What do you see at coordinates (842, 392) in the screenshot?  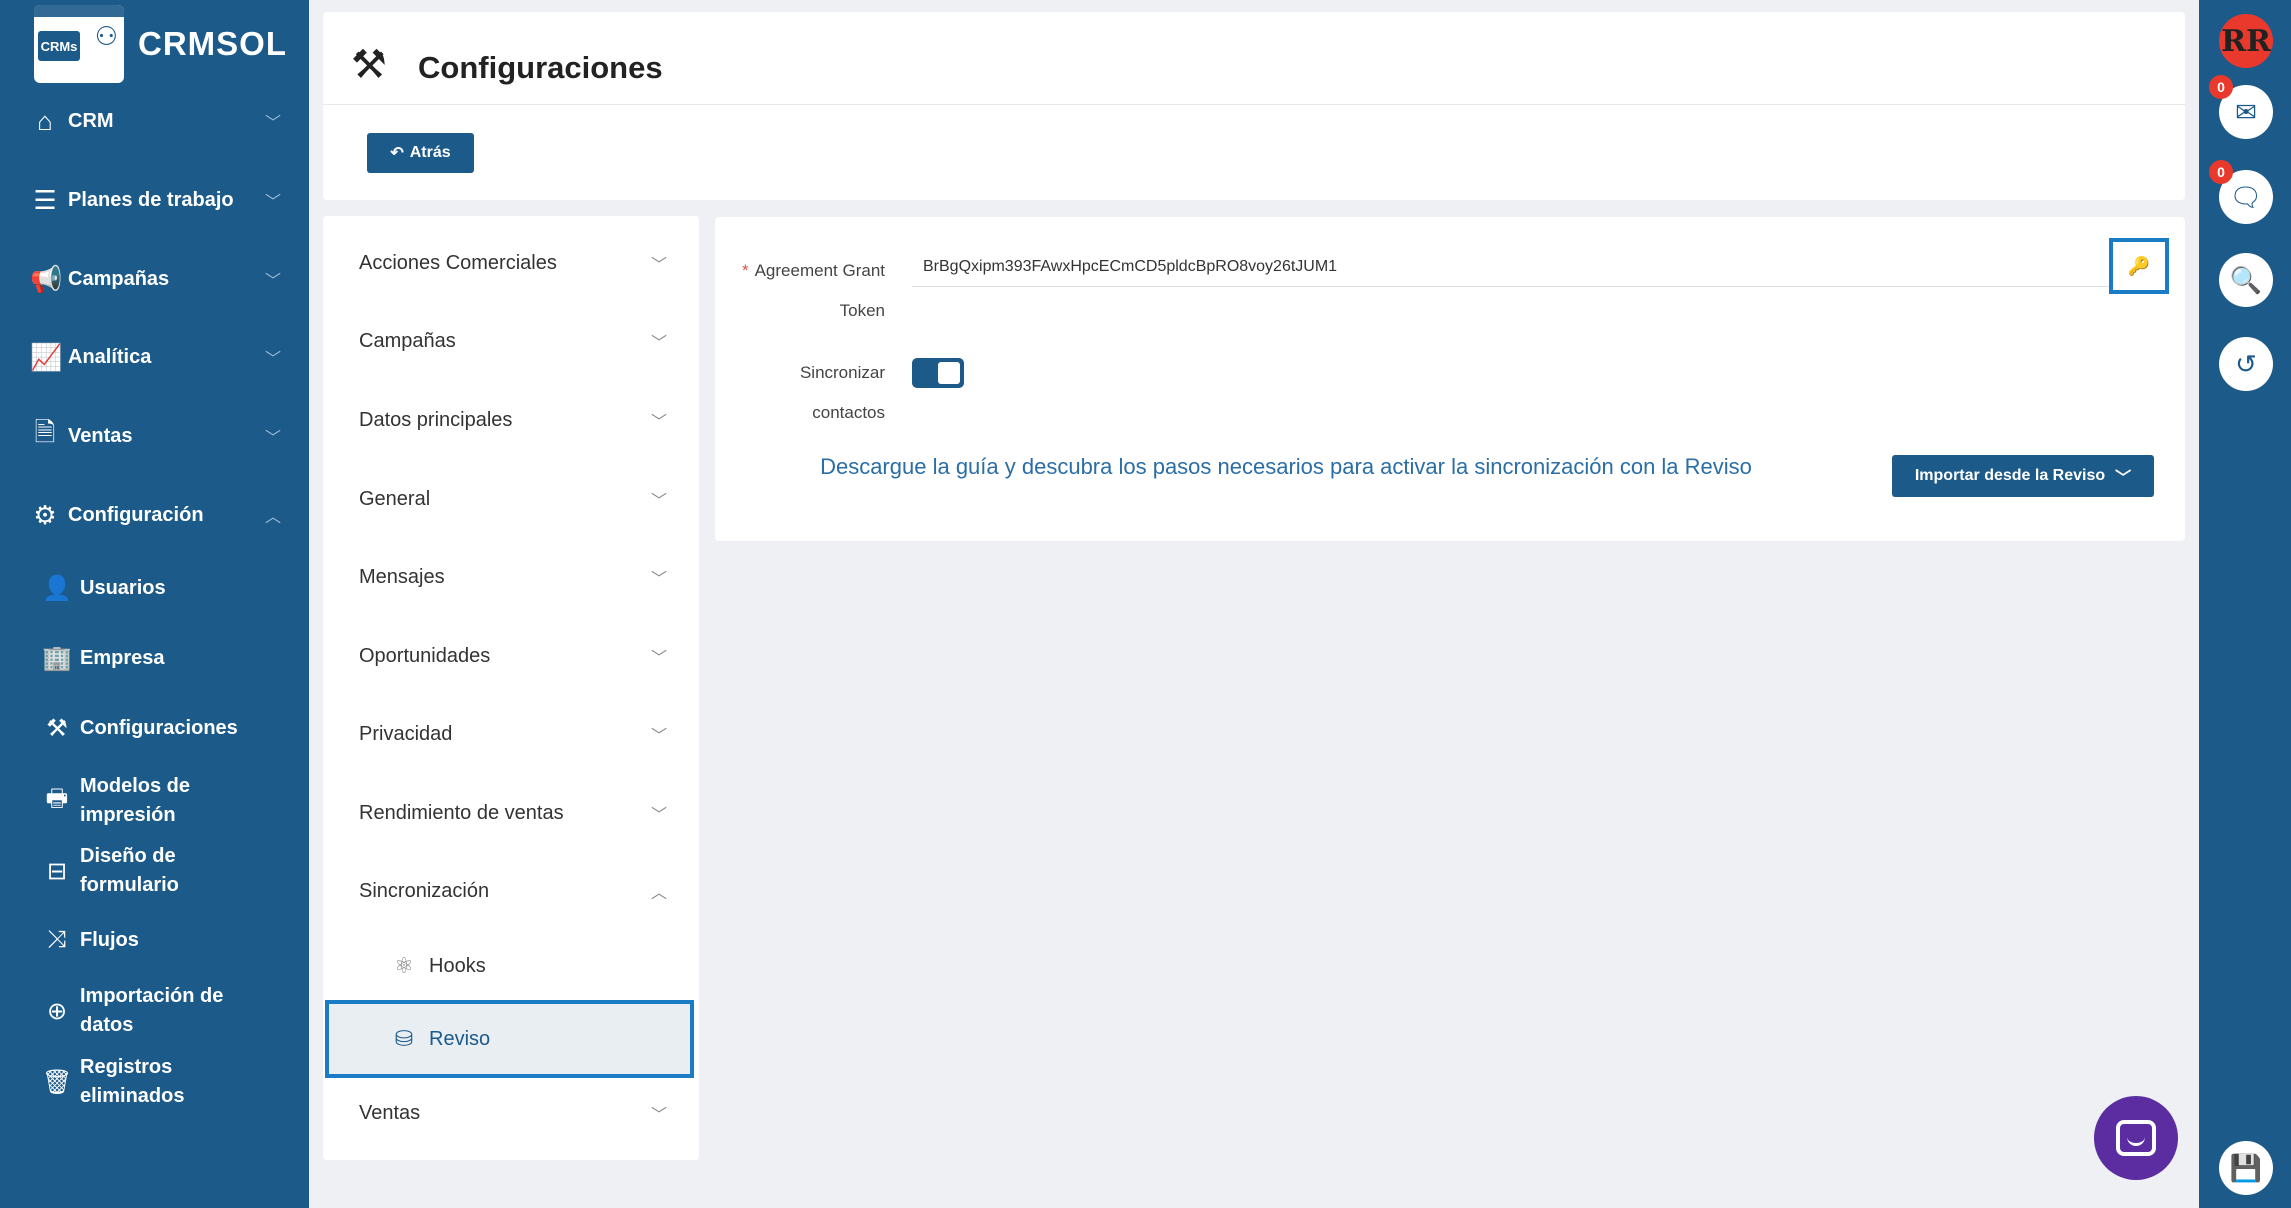 I see `sync-contacts-label: Sincronizar contactos` at bounding box center [842, 392].